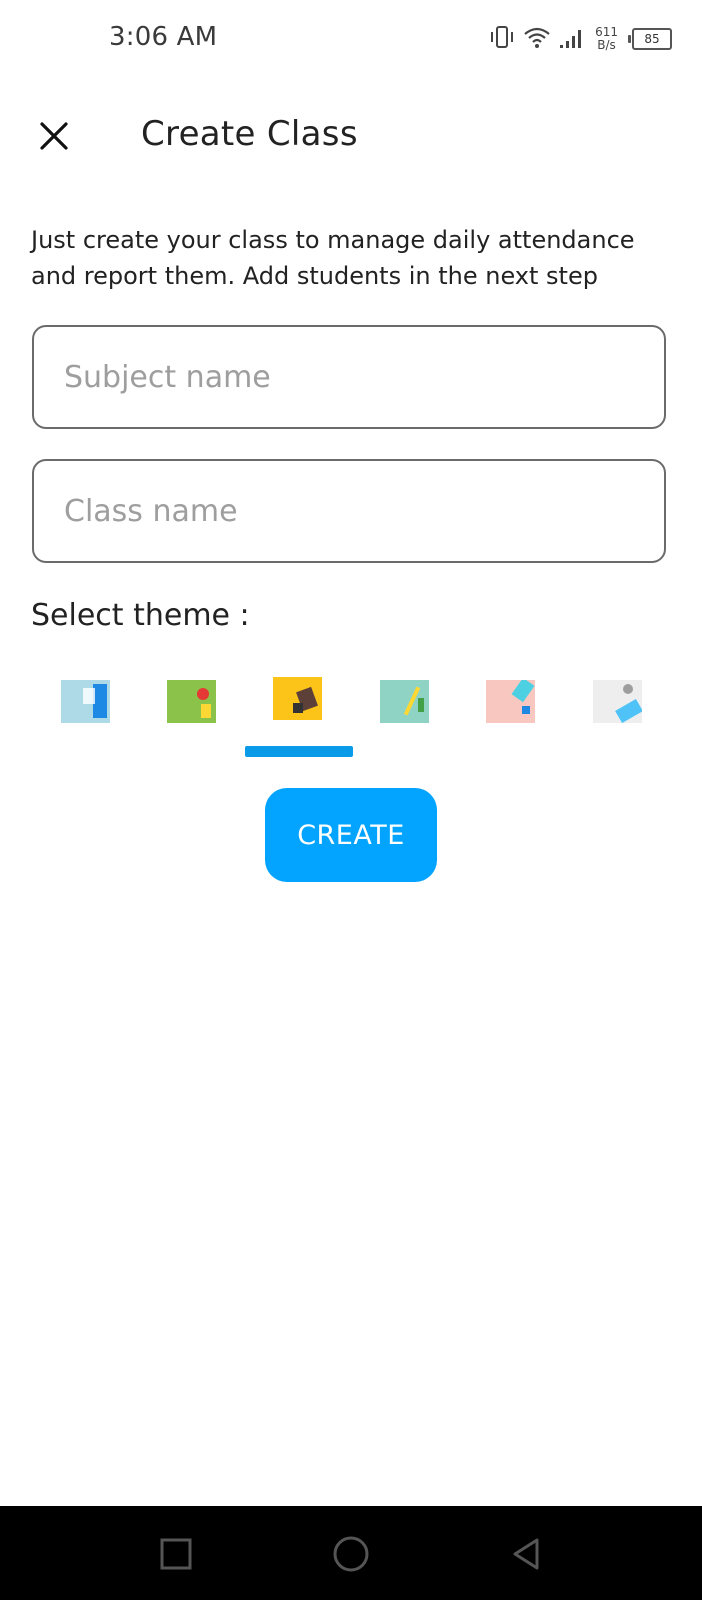  I want to click on recents-square-icon, so click(176, 1554).